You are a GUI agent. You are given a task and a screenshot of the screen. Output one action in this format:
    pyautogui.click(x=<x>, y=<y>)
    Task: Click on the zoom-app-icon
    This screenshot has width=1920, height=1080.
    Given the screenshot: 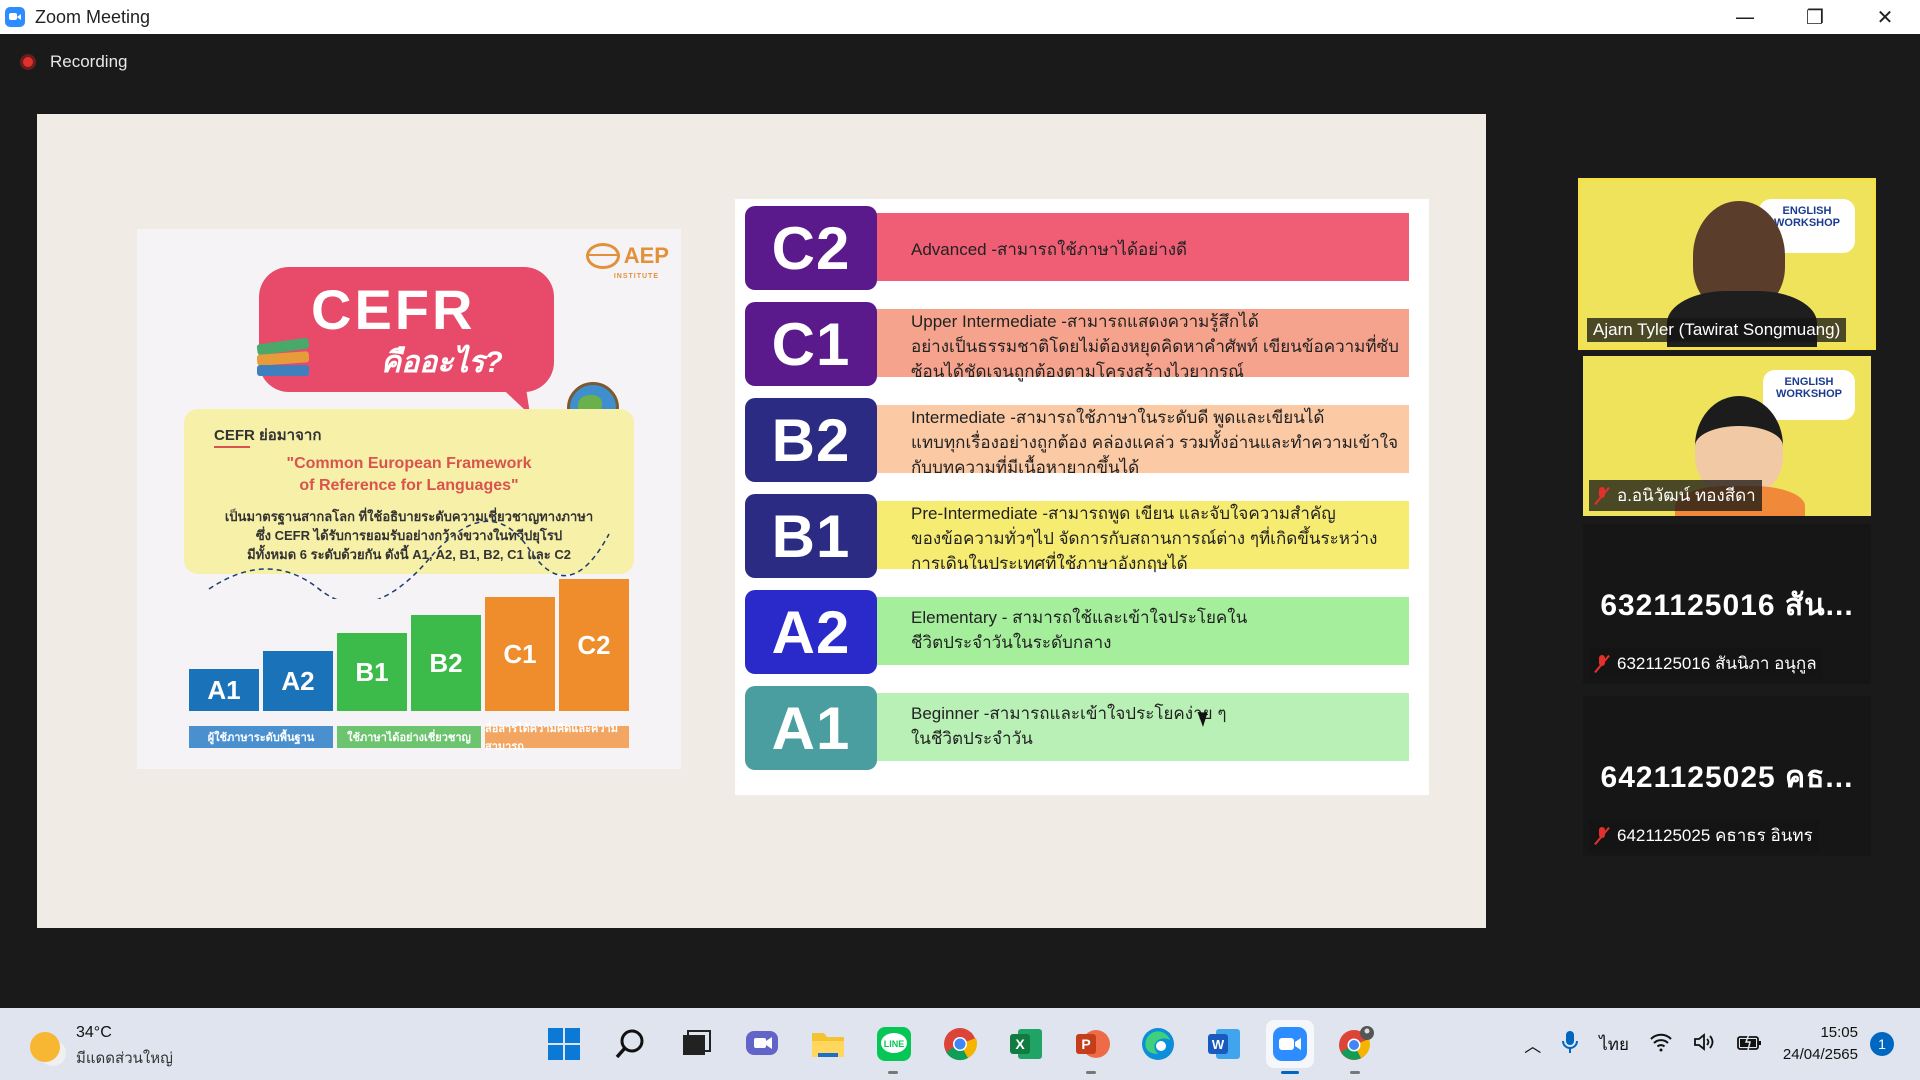 What is the action you would take?
    pyautogui.click(x=15, y=17)
    